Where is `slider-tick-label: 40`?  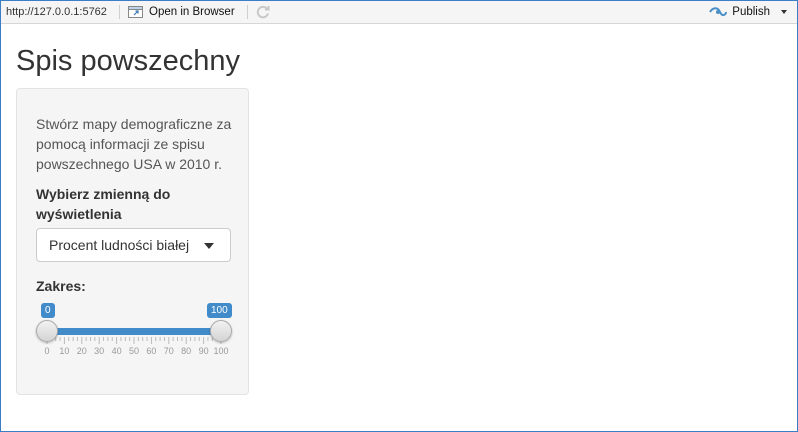 slider-tick-label: 40 is located at coordinates (116, 351).